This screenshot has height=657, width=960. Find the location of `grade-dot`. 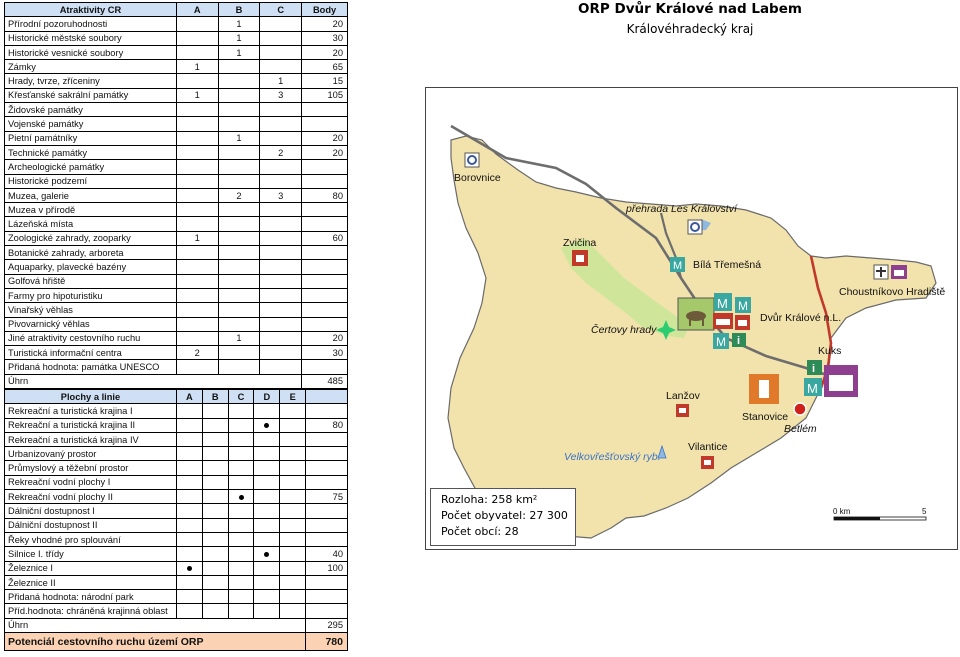

grade-dot is located at coordinates (241, 497).